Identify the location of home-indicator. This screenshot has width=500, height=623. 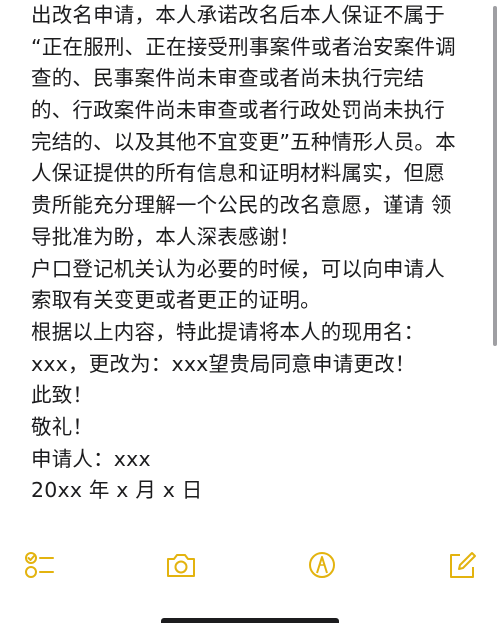
(250, 620).